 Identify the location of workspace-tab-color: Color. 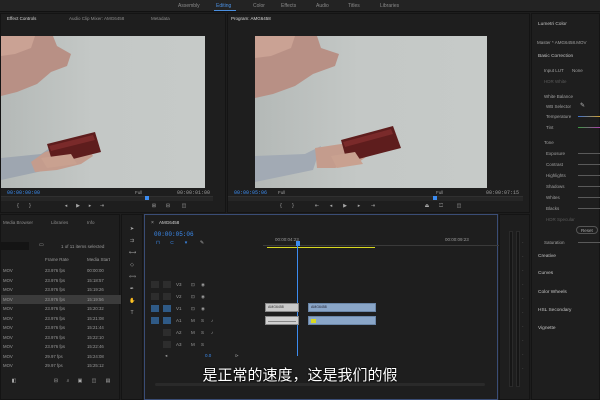
(259, 6).